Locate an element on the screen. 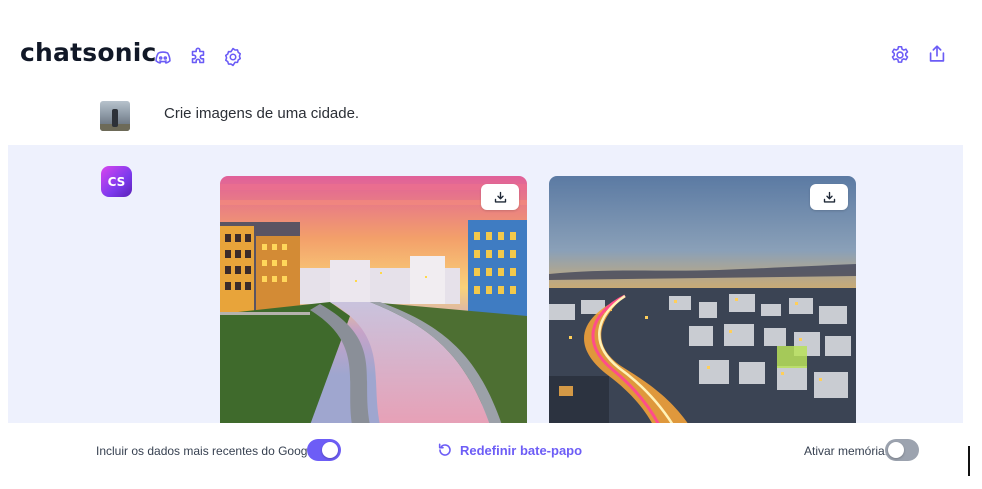  app-title: chatsonic is located at coordinates (88, 52).